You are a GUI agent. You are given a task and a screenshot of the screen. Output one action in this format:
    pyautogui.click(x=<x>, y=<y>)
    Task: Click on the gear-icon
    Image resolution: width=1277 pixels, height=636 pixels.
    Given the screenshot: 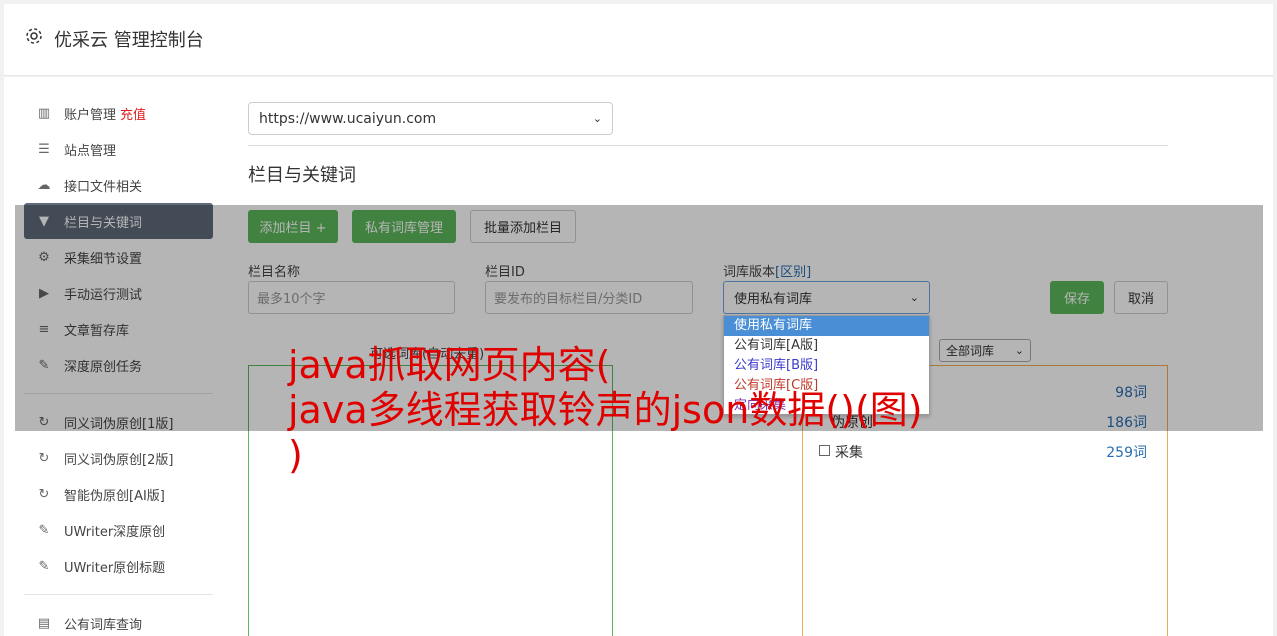 What is the action you would take?
    pyautogui.click(x=34, y=36)
    